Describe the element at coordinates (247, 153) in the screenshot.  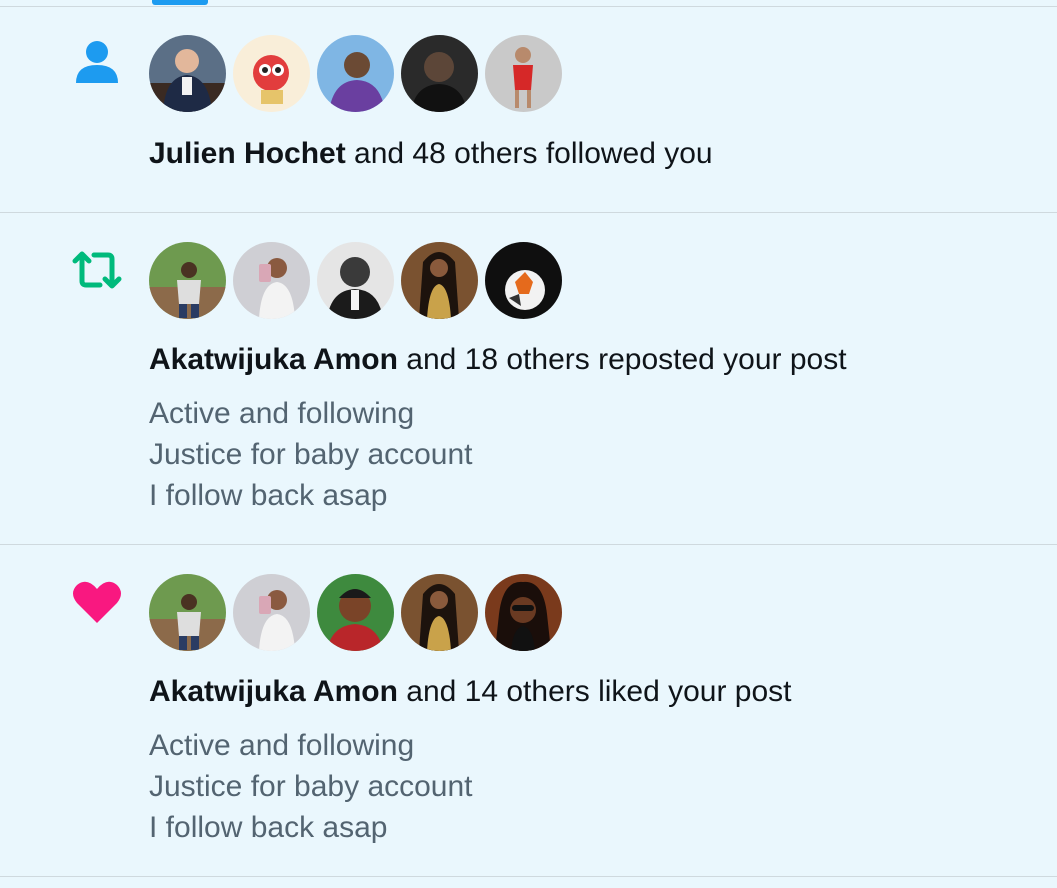
I see `actor-name: Julien Hochet` at that location.